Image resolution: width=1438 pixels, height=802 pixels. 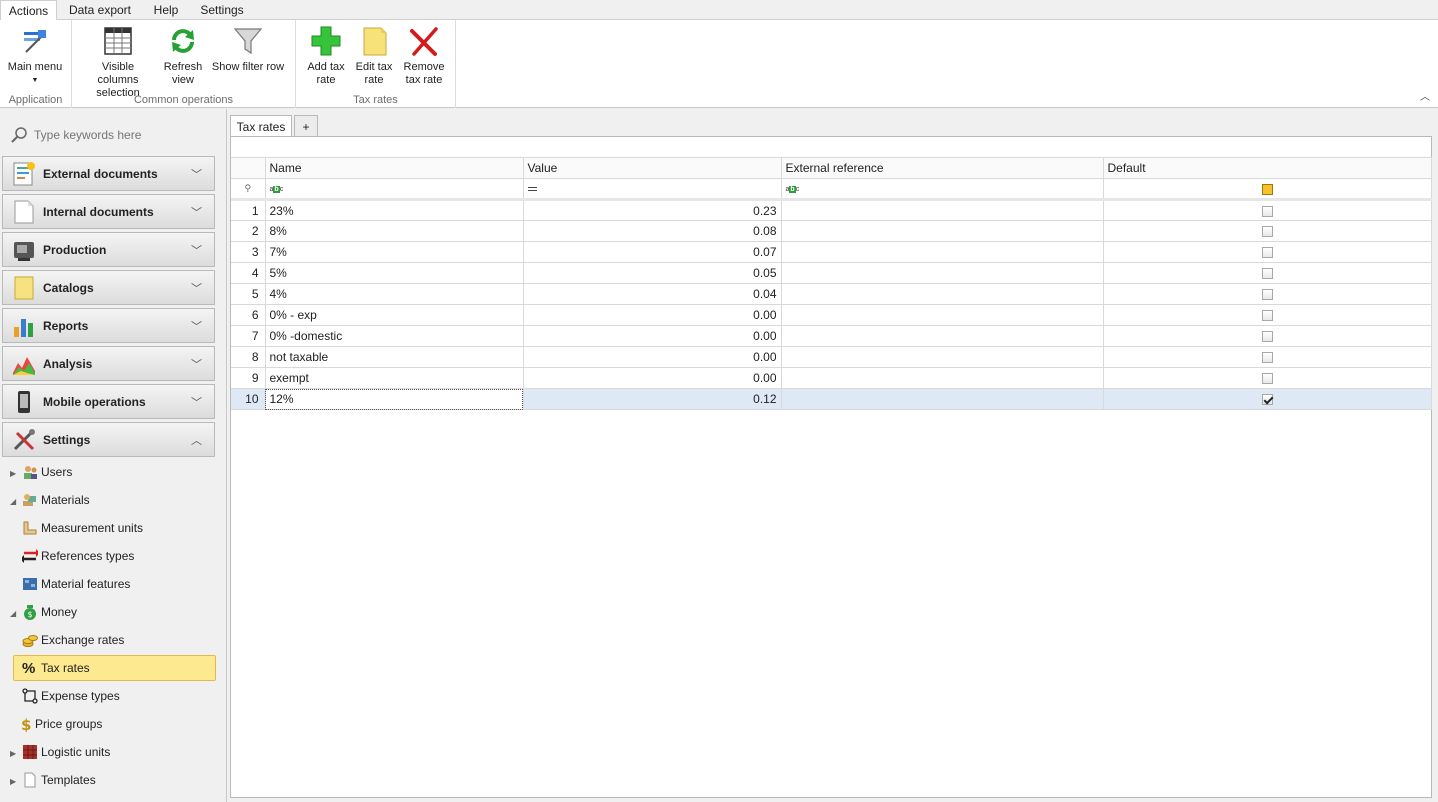 I want to click on tree-item-exchange-rates: Exchange rates, so click(x=73, y=640).